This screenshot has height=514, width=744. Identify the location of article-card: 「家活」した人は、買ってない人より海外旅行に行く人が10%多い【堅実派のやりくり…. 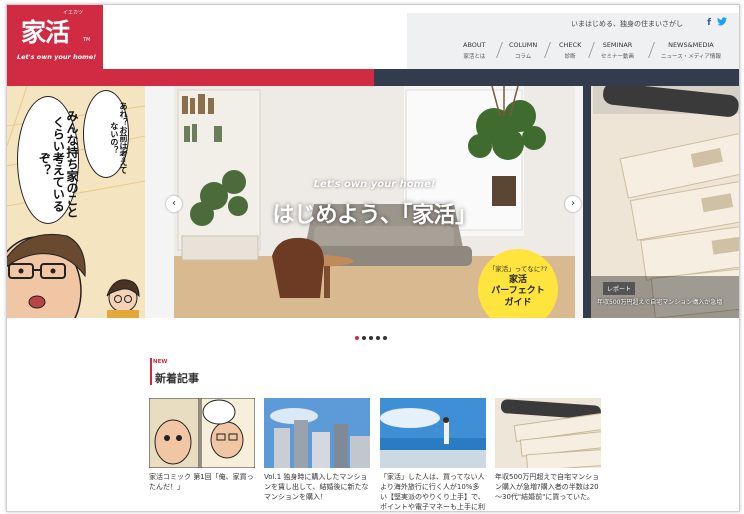
(433, 454).